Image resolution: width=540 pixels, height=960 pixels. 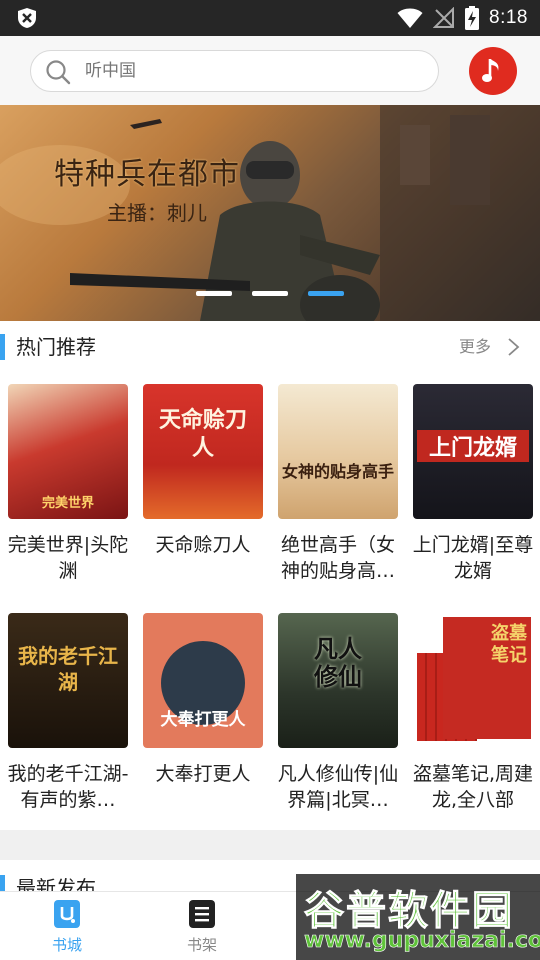 What do you see at coordinates (110, 71) in the screenshot?
I see `search-placeholder: 听中国` at bounding box center [110, 71].